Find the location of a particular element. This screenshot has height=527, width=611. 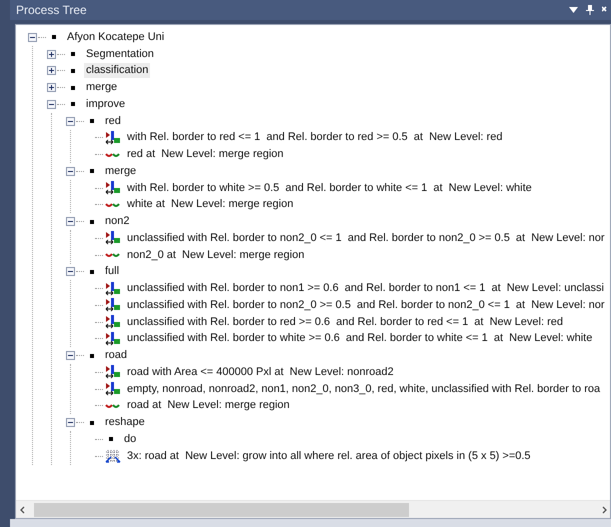

scrollbar-thumb is located at coordinates (221, 509).